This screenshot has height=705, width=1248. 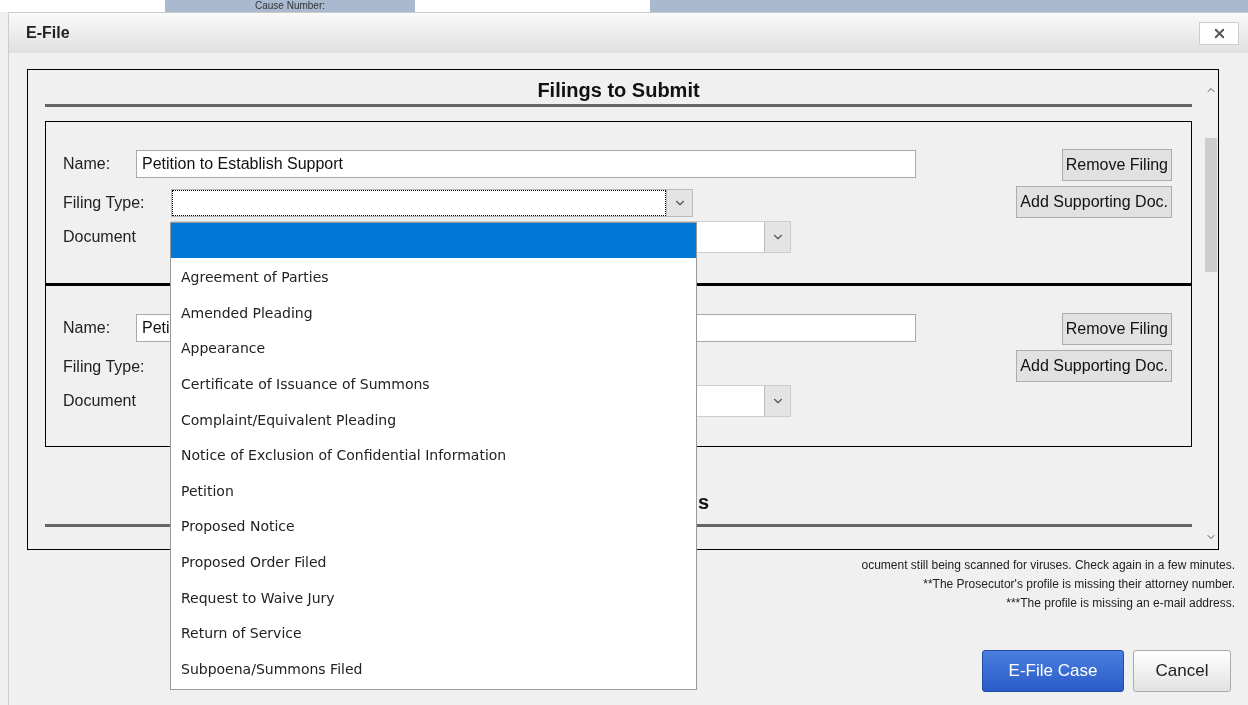 I want to click on scroll-thumb, so click(x=1211, y=205).